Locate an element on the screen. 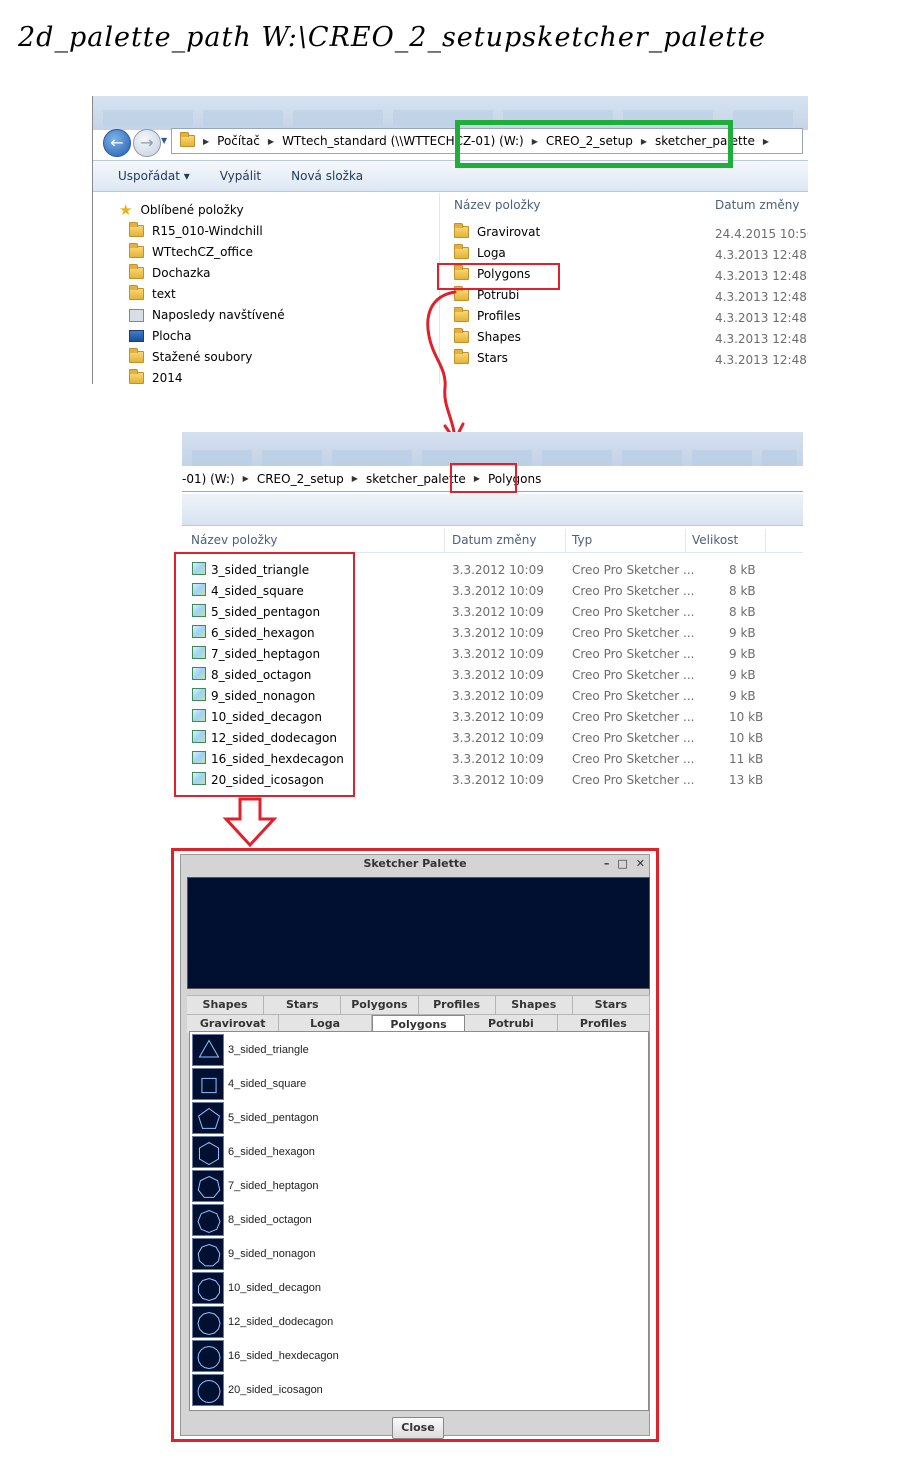 The width and height of the screenshot is (920, 1468). palette-item: 9_sided_nonagon is located at coordinates (342, 1255).